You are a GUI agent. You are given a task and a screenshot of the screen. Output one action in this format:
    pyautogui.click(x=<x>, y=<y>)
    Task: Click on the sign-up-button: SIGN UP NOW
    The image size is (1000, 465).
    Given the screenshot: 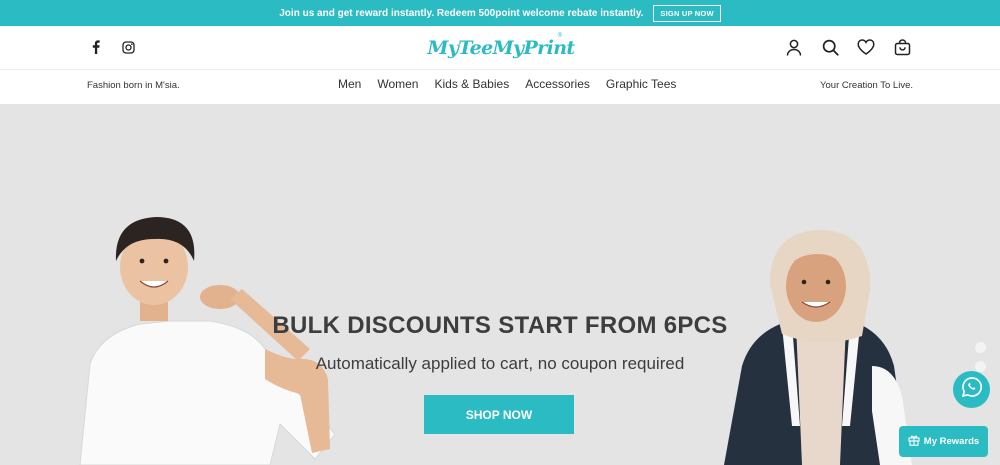 What is the action you would take?
    pyautogui.click(x=687, y=13)
    